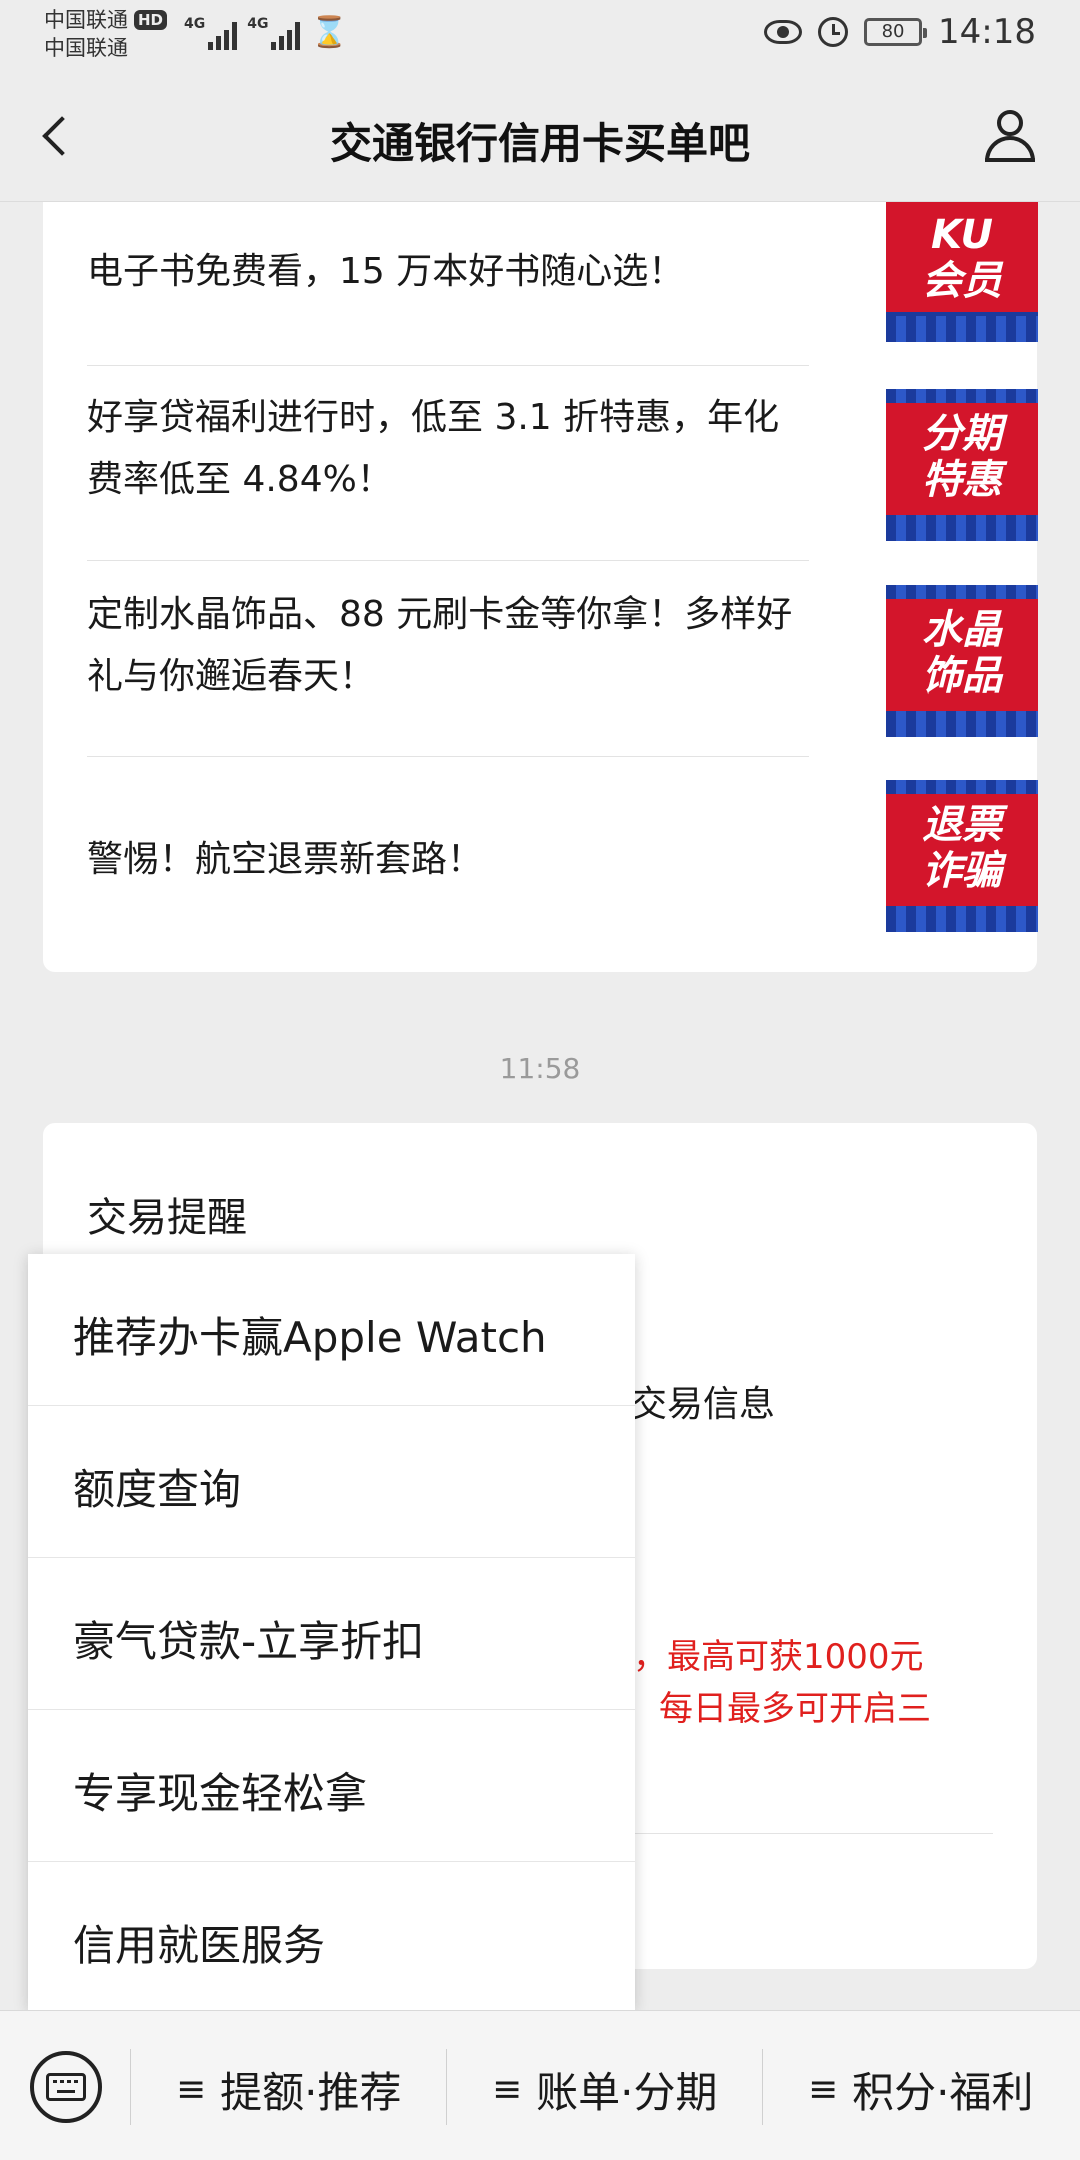 This screenshot has width=1080, height=2160. I want to click on network-type-2: 4G, so click(258, 24).